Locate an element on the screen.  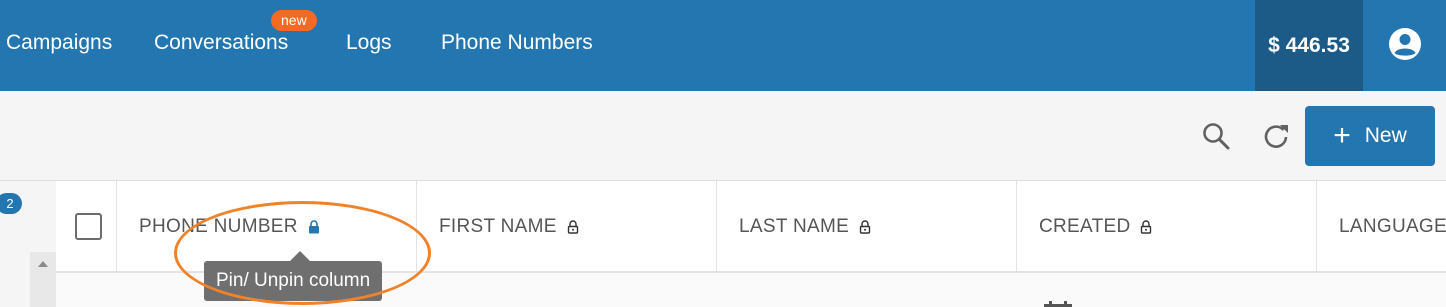
account-circle-icon is located at coordinates (1405, 44).